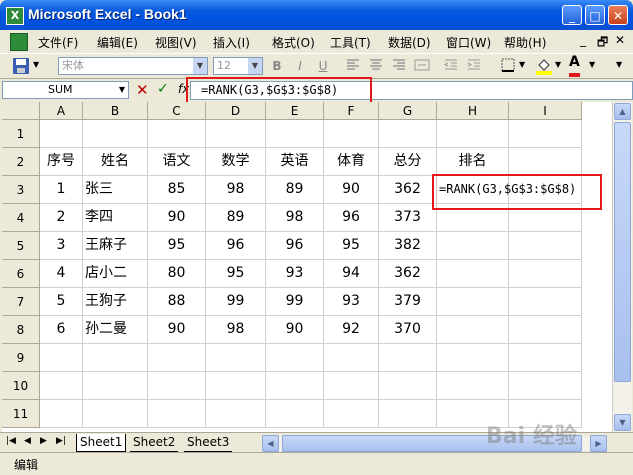 The image size is (633, 475). I want to click on save-icon, so click(21, 66).